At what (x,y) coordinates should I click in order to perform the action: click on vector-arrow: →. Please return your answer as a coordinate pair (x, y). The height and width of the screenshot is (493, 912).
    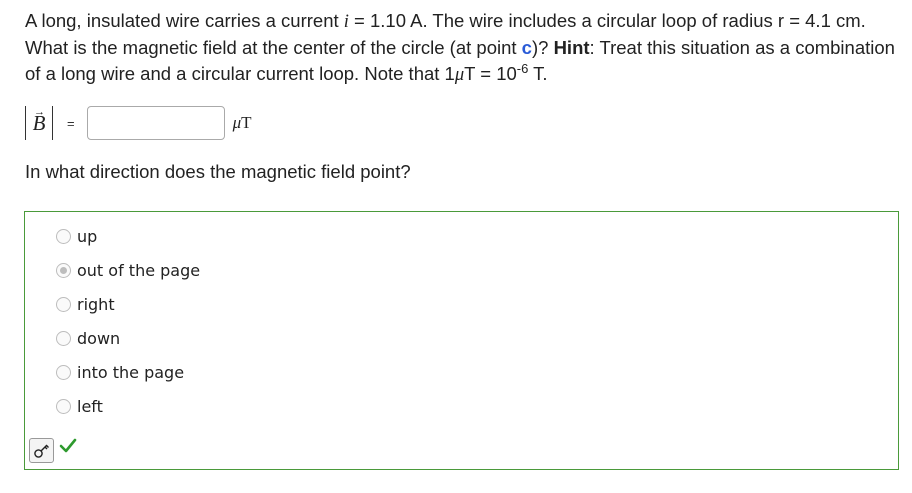
    Looking at the image, I should click on (39, 112).